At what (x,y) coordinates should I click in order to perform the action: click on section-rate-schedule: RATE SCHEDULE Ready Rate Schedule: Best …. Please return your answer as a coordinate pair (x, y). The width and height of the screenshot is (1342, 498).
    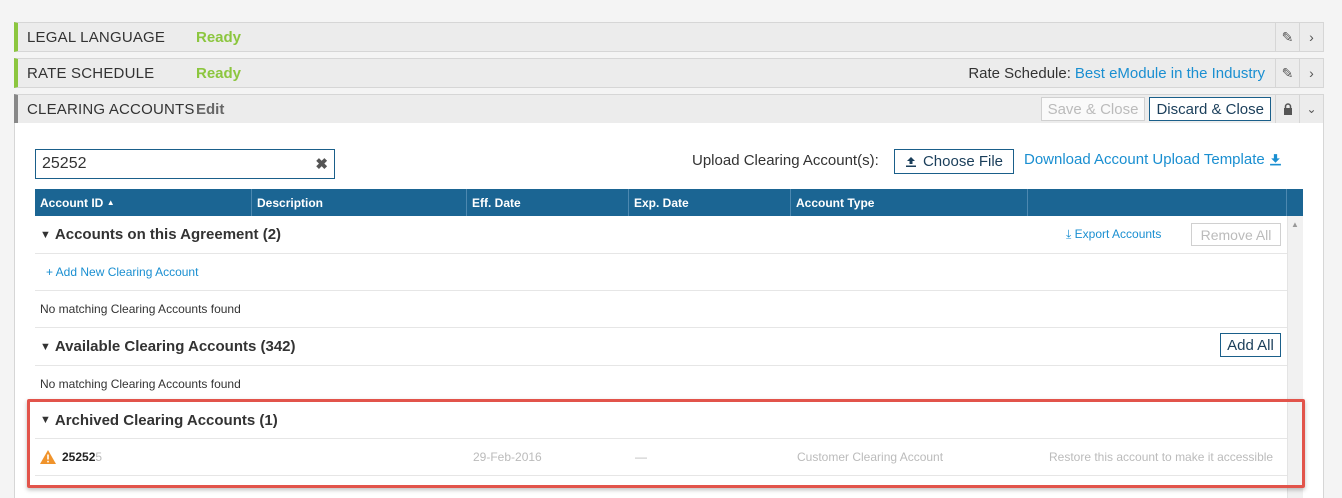
    Looking at the image, I should click on (669, 73).